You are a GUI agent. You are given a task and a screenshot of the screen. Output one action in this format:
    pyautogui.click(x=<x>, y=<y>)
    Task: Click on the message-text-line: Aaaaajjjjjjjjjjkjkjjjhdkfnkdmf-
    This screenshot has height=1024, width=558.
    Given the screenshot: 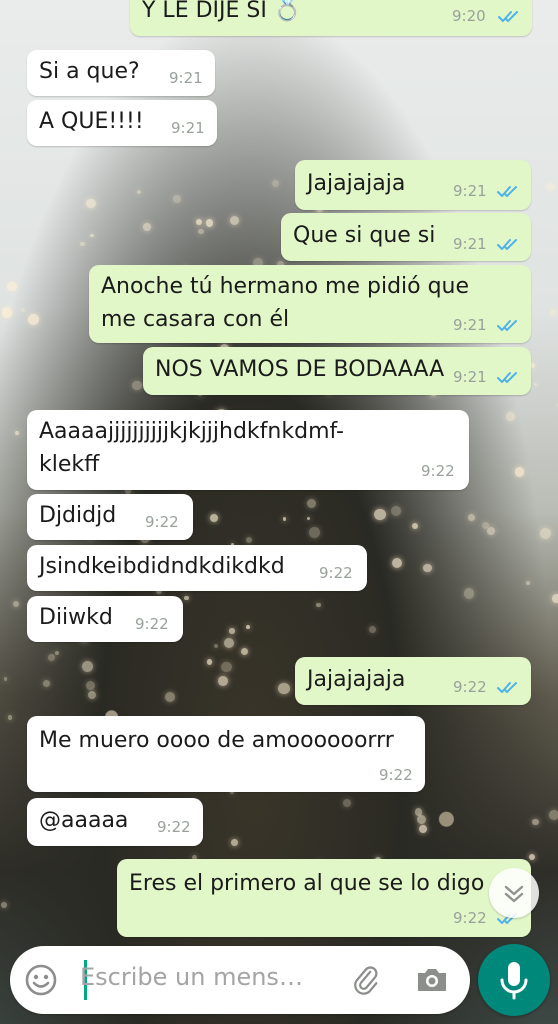 What is the action you would take?
    pyautogui.click(x=191, y=431)
    